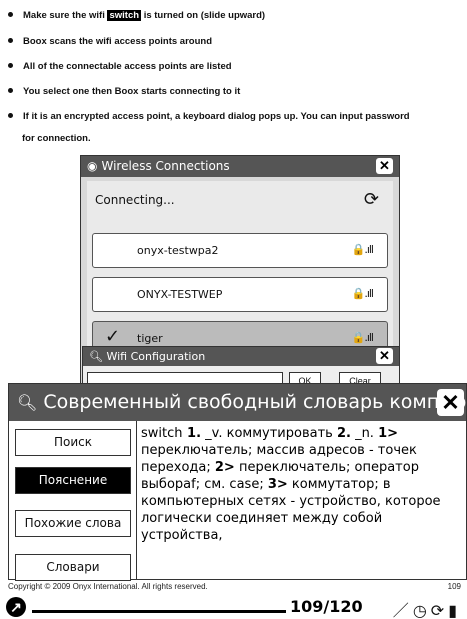 This screenshot has height=619, width=467. Describe the element at coordinates (165, 166) in the screenshot. I see `wireless-title: Wireless Connections` at that location.